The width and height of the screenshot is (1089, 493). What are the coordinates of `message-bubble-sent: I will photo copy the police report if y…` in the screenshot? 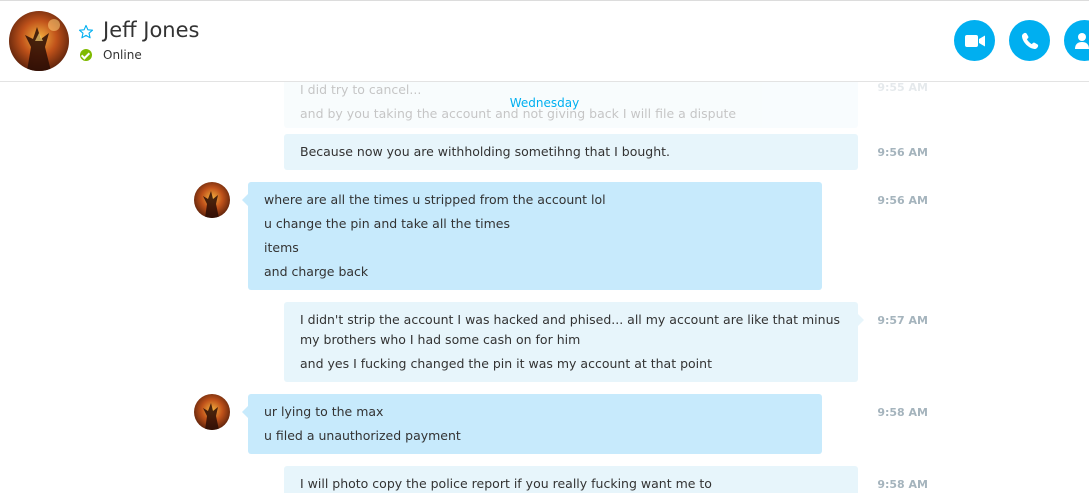 It's located at (571, 479).